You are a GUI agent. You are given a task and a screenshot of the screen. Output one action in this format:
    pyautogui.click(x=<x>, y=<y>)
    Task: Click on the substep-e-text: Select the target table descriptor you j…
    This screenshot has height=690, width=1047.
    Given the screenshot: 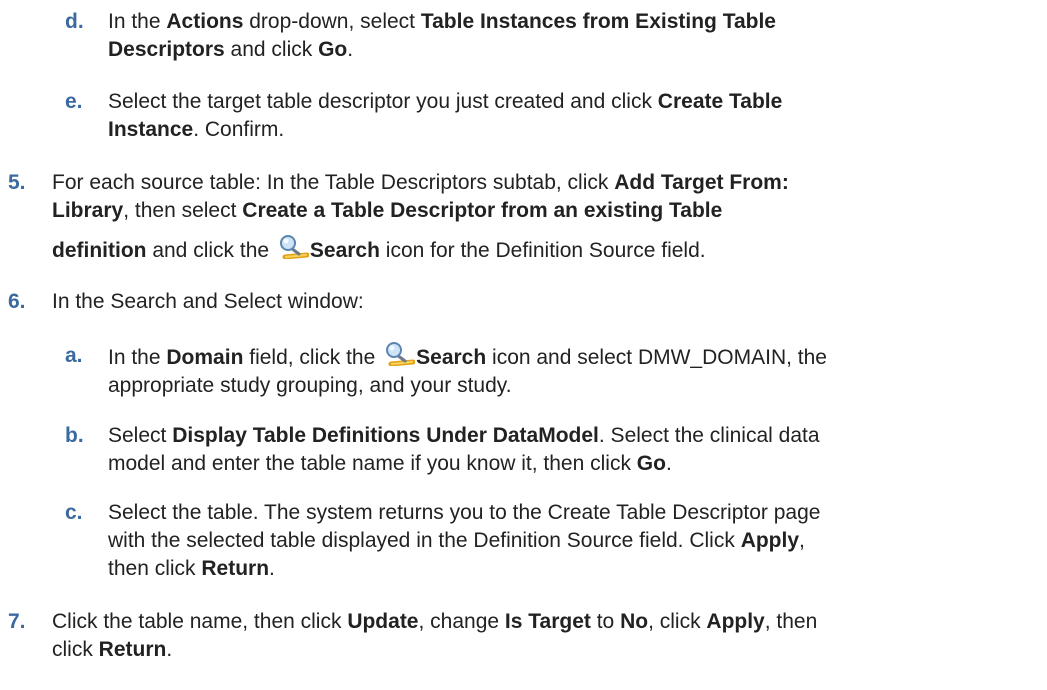 What is the action you would take?
    pyautogui.click(x=445, y=115)
    